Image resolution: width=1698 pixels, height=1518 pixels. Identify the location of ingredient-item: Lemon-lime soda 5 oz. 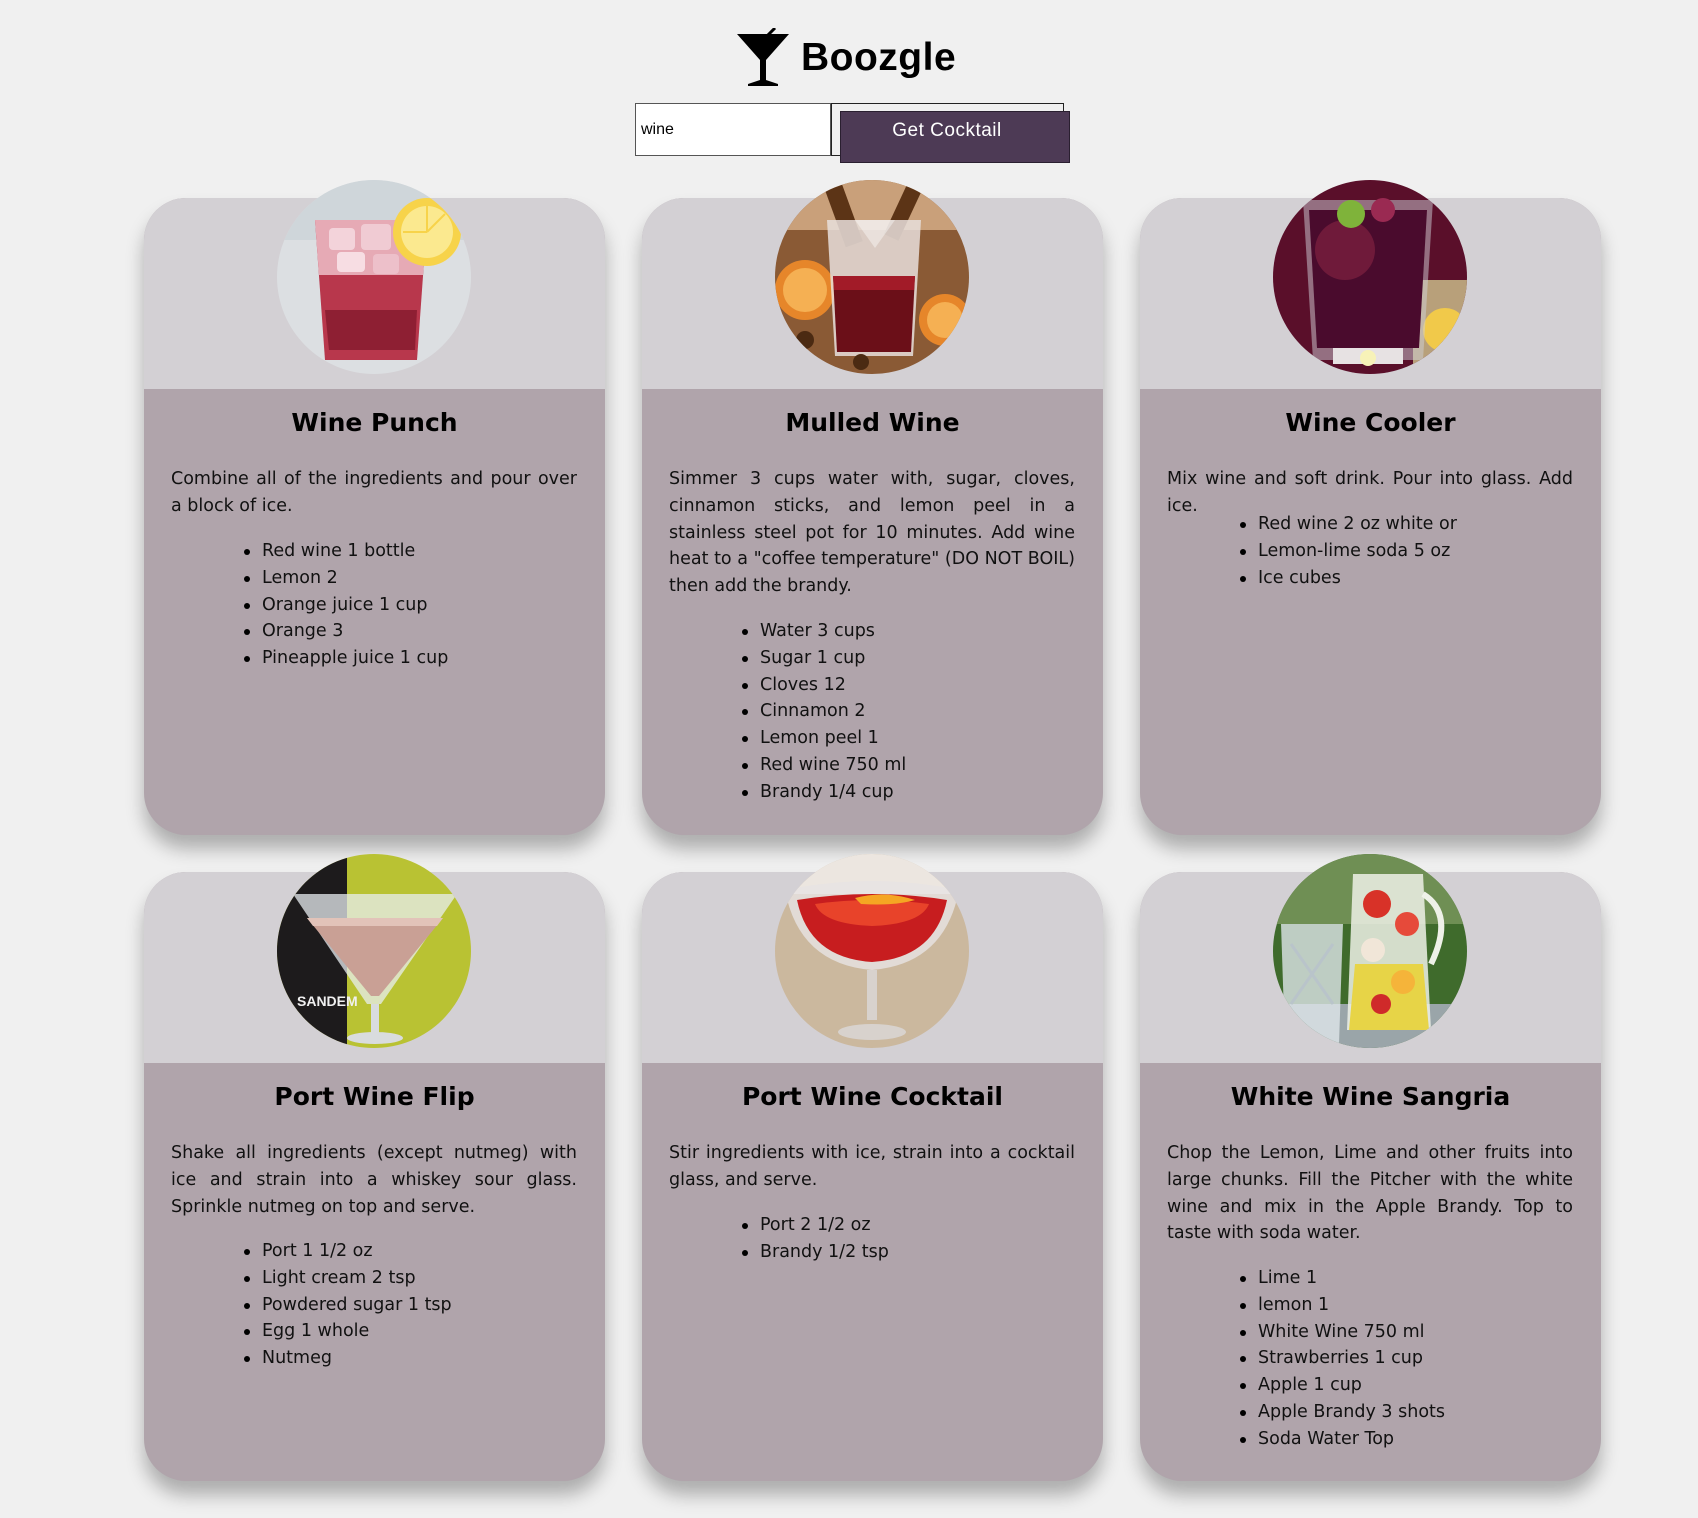
(1348, 551).